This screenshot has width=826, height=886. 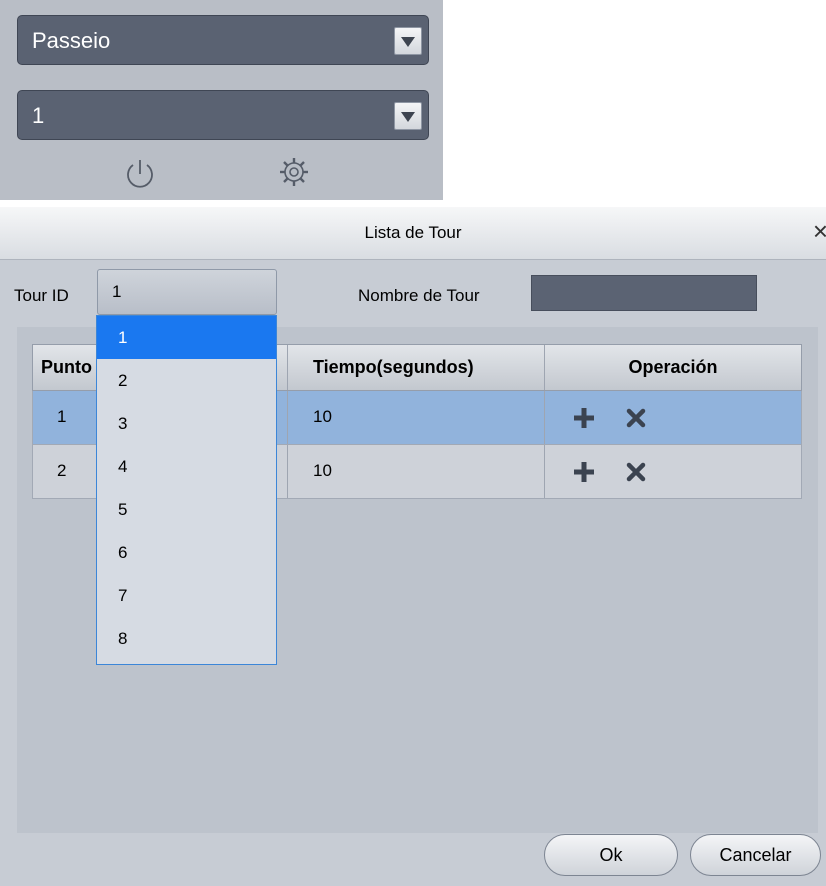 I want to click on tour-id-value: 1, so click(x=117, y=291).